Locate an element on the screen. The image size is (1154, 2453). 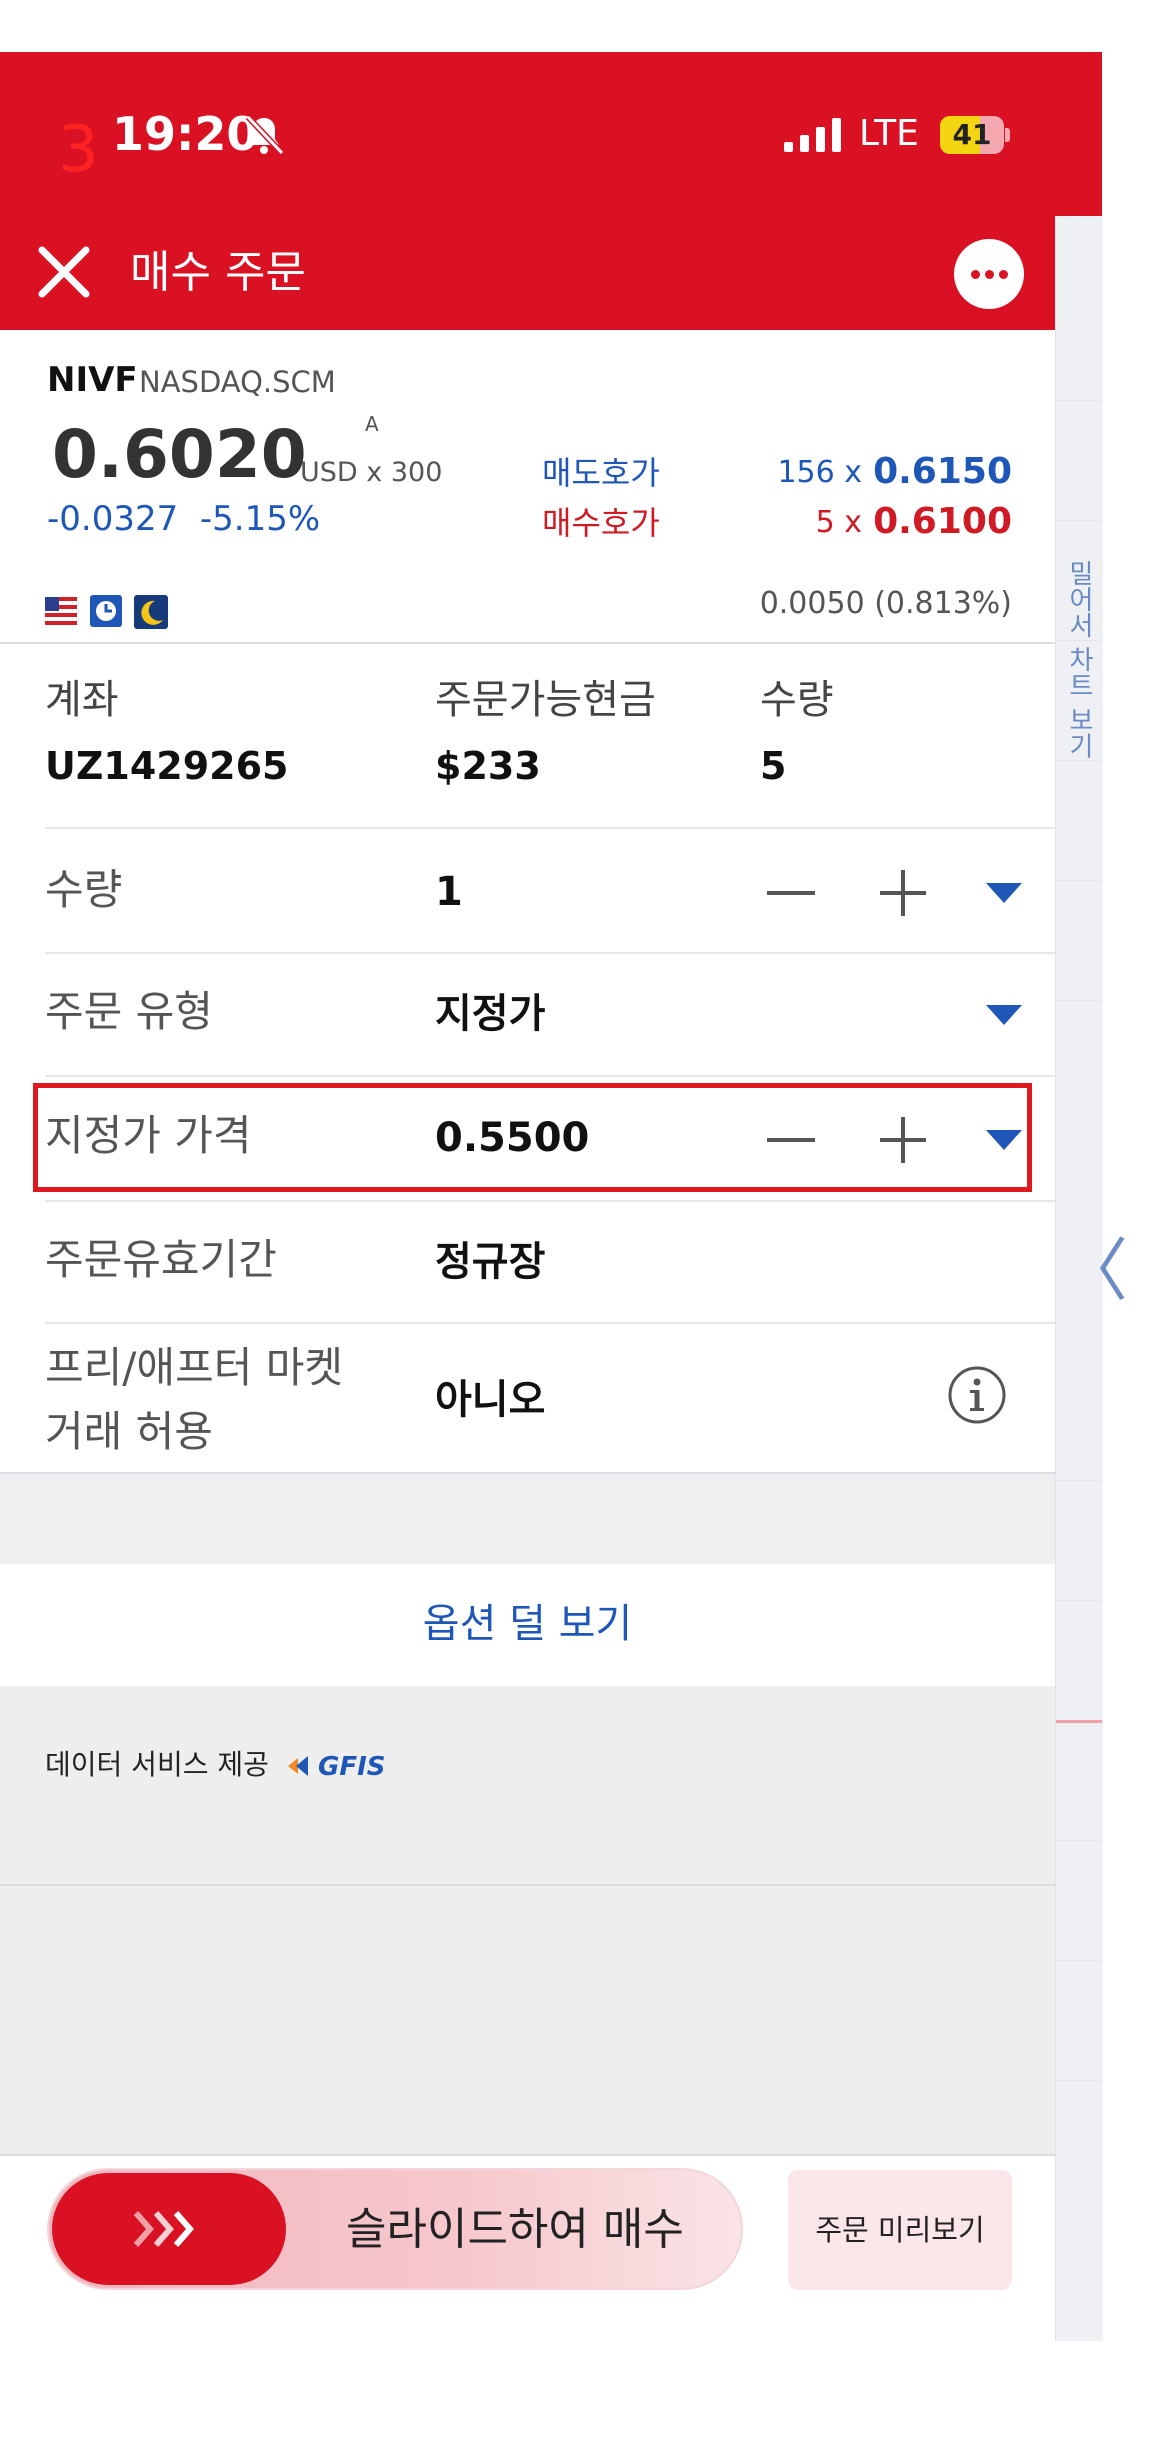
annotation-number: 3 is located at coordinates (78, 150).